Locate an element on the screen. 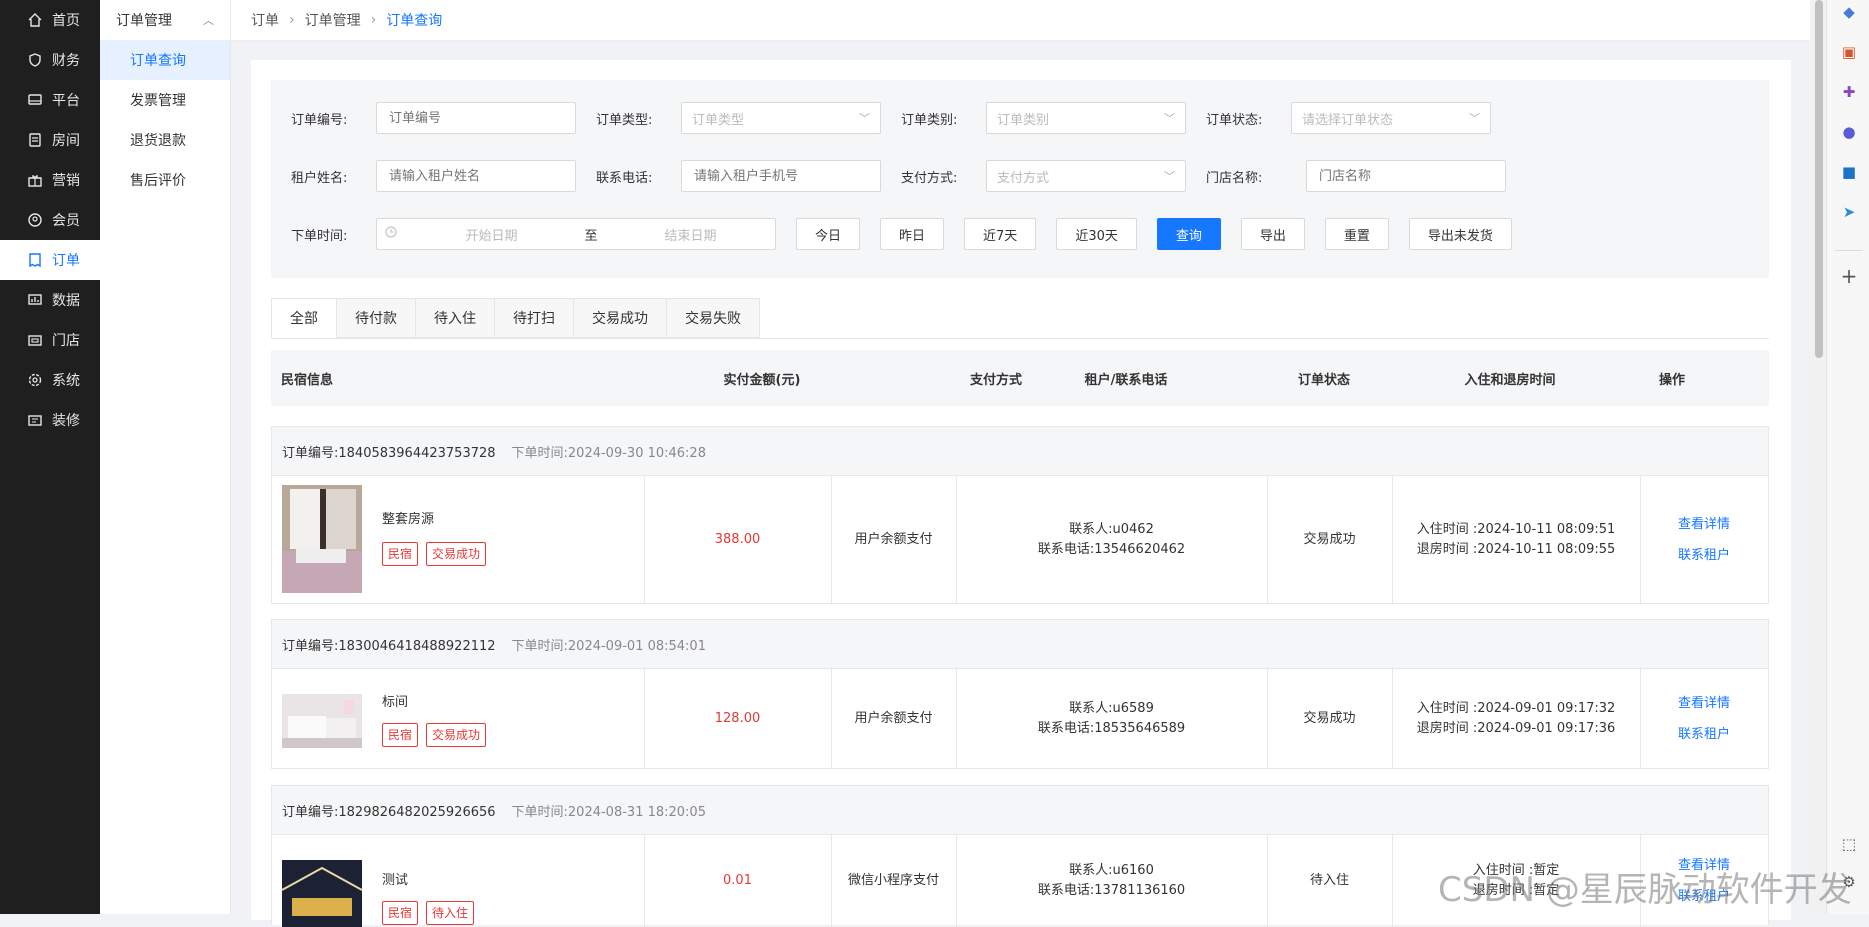 The image size is (1869, 927). nav-item-rooms: 房间 is located at coordinates (50, 140).